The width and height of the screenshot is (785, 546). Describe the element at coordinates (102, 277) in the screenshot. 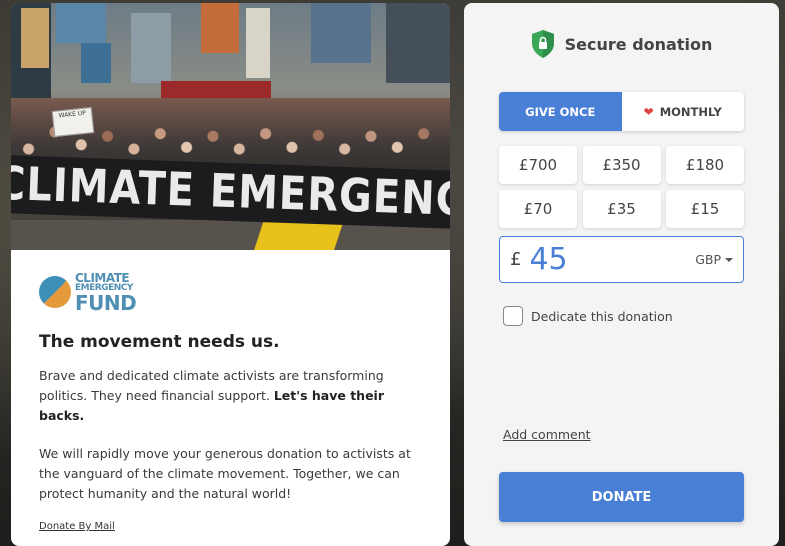

I see `logo-line-1: CLIMATE` at that location.